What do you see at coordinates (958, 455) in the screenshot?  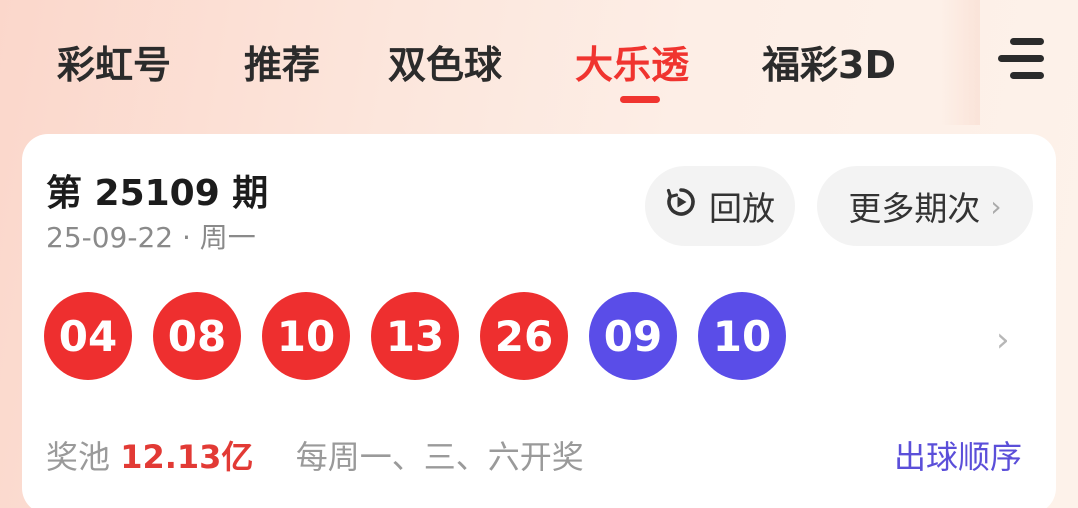 I see `ball-order-link: 出球顺序` at bounding box center [958, 455].